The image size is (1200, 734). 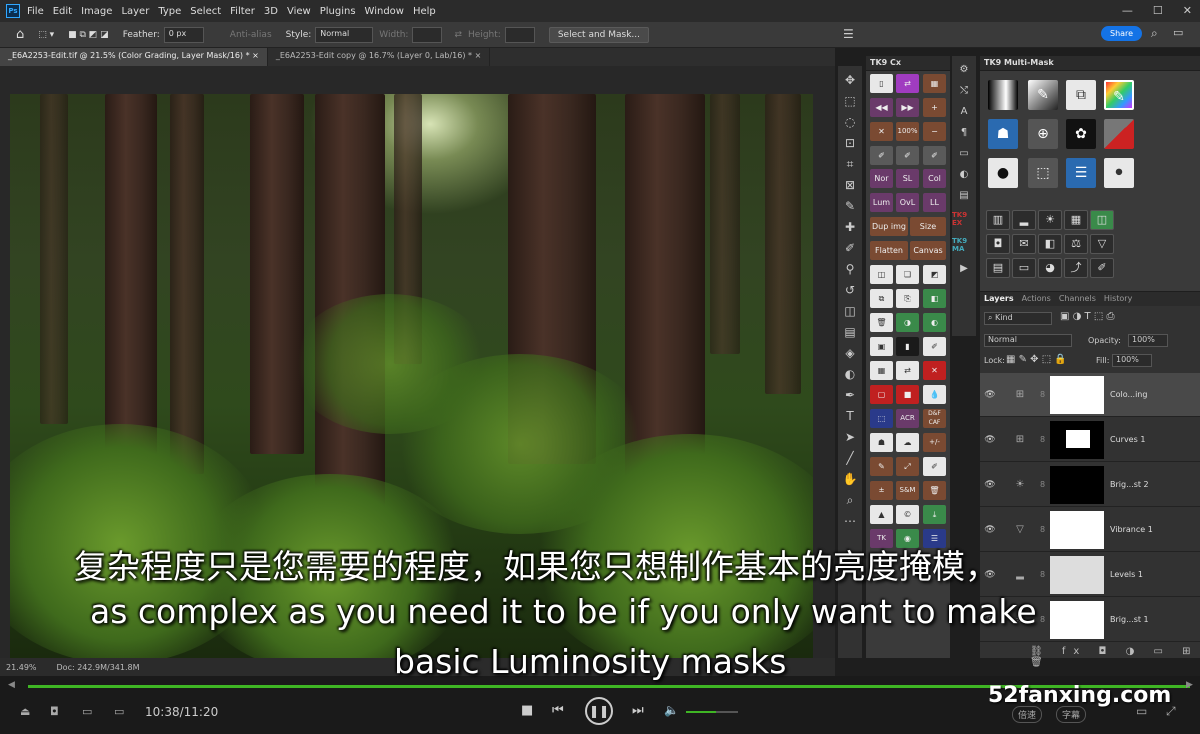 I want to click on copy-mask-icon: ⧉, so click(x=1081, y=95).